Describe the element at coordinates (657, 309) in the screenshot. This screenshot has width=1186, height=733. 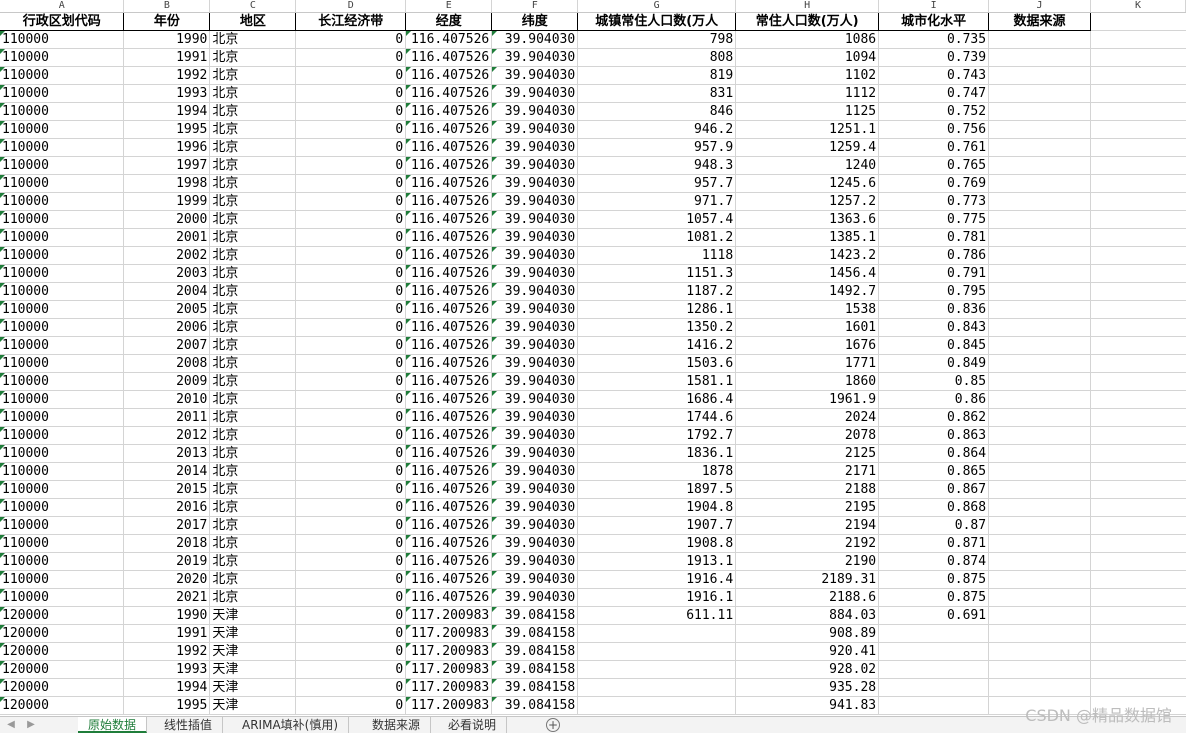
I see `table-cell: 1286.1` at that location.